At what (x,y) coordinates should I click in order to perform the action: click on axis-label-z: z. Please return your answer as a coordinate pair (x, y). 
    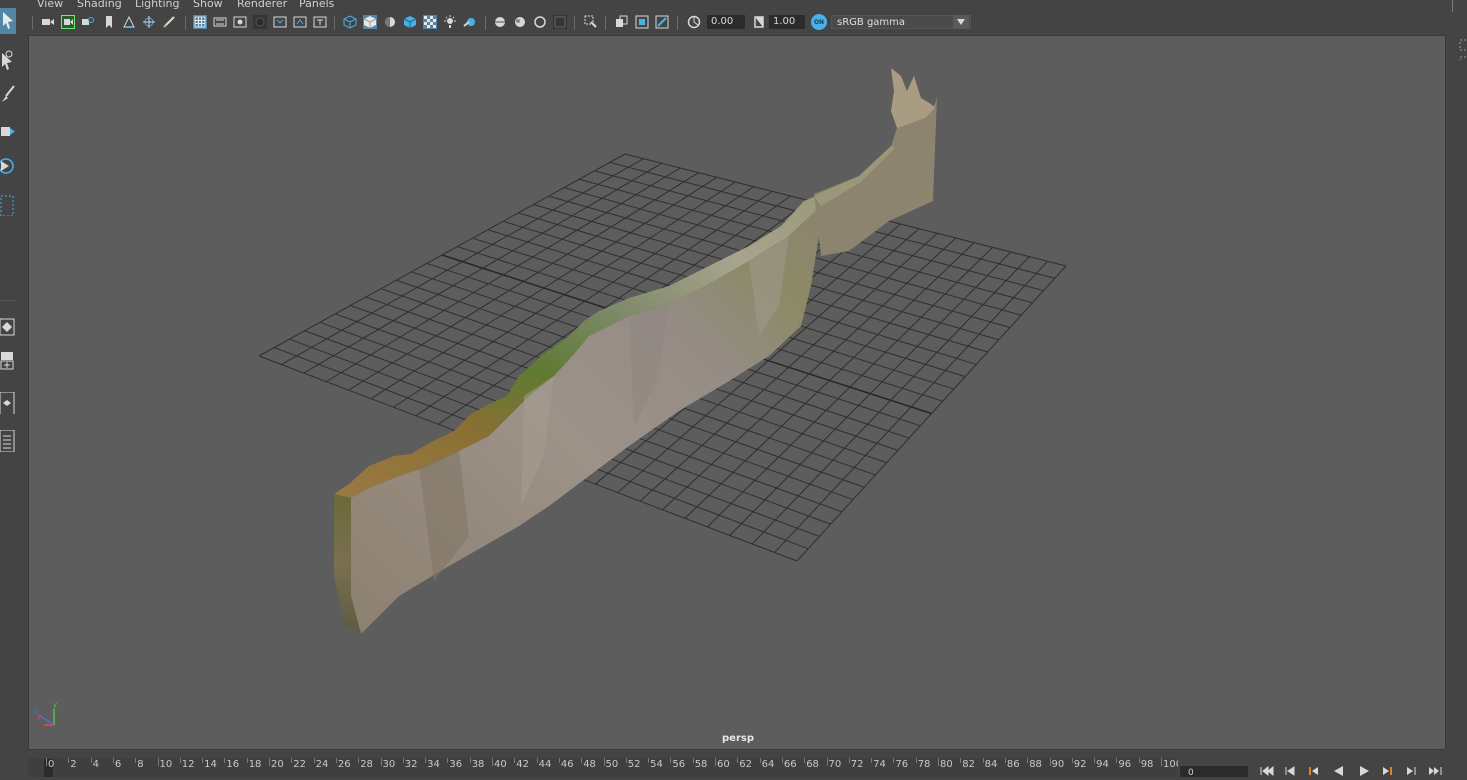
    Looking at the image, I should click on (37, 712).